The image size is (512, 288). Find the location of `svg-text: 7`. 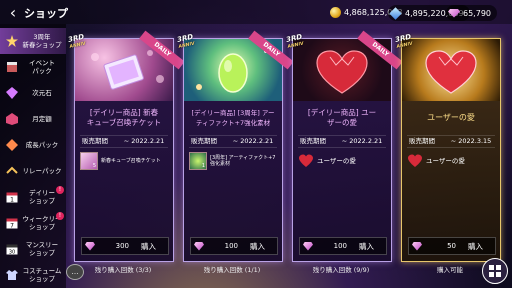

svg-text: 7 is located at coordinates (12, 226).